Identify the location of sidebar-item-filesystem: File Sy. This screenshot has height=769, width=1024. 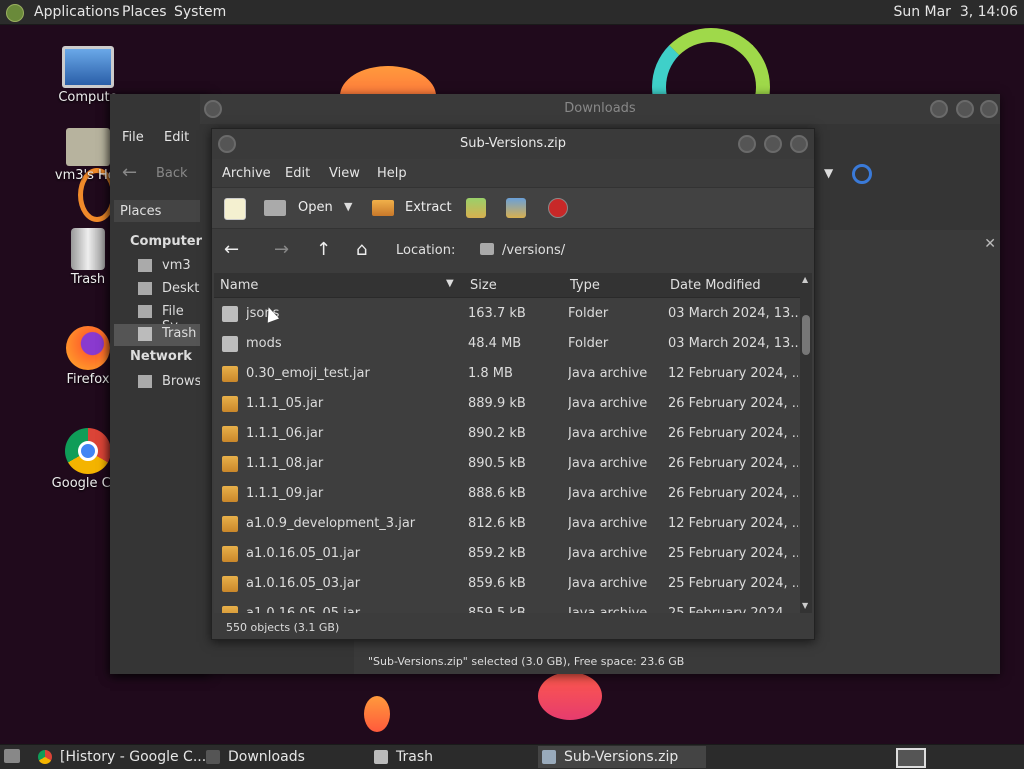
(169, 313).